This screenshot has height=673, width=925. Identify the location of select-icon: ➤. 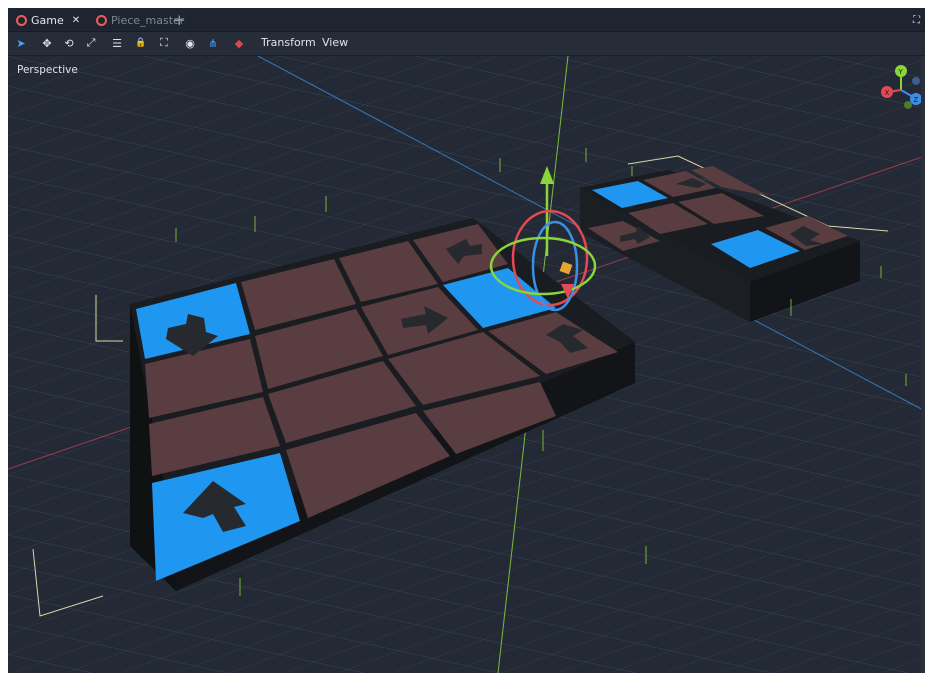
(21, 43).